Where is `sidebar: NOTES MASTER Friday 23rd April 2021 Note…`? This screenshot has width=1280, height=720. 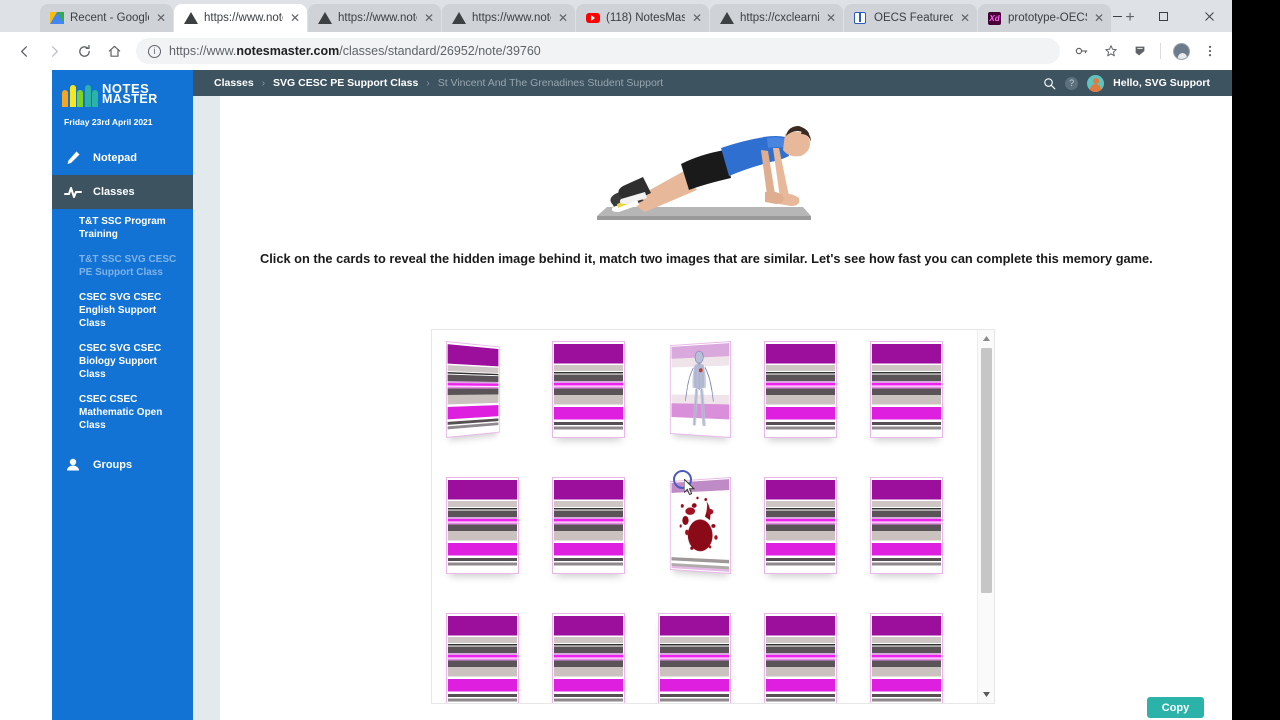 sidebar: NOTES MASTER Friday 23rd April 2021 Note… is located at coordinates (122, 395).